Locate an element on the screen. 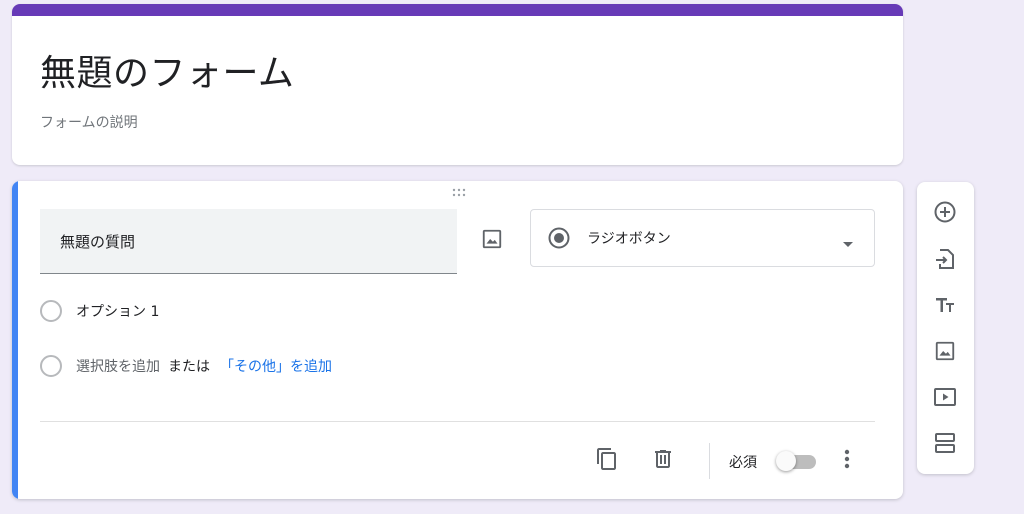 This screenshot has width=1024, height=514. question-type-select: ラジオボタン is located at coordinates (702, 238).